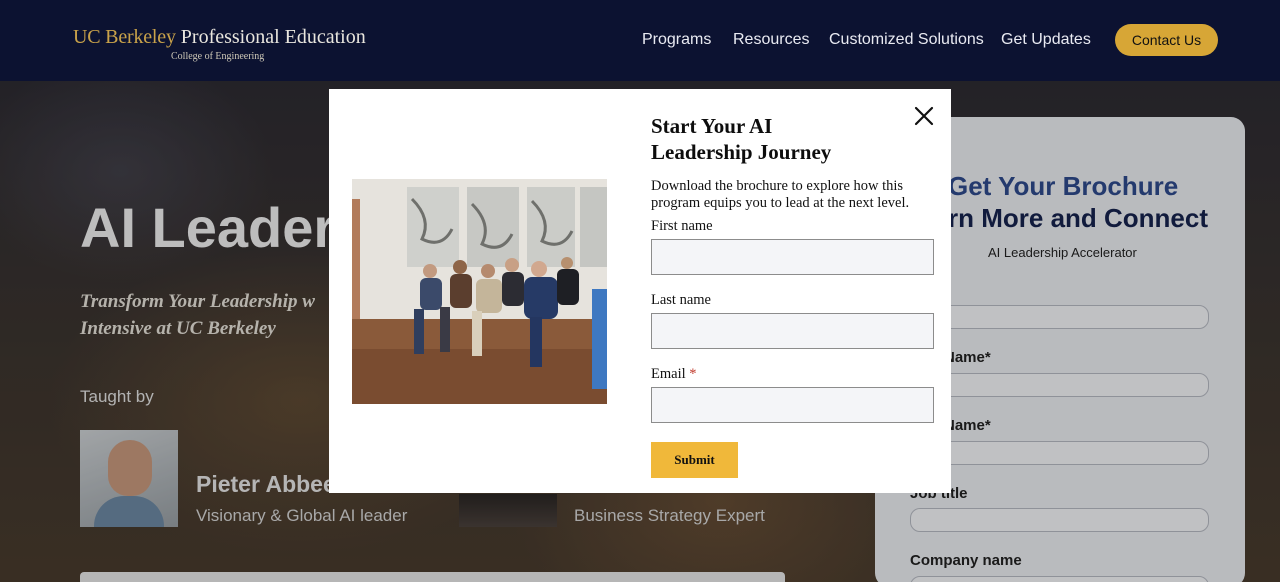  I want to click on email-label: Email *, so click(674, 374).